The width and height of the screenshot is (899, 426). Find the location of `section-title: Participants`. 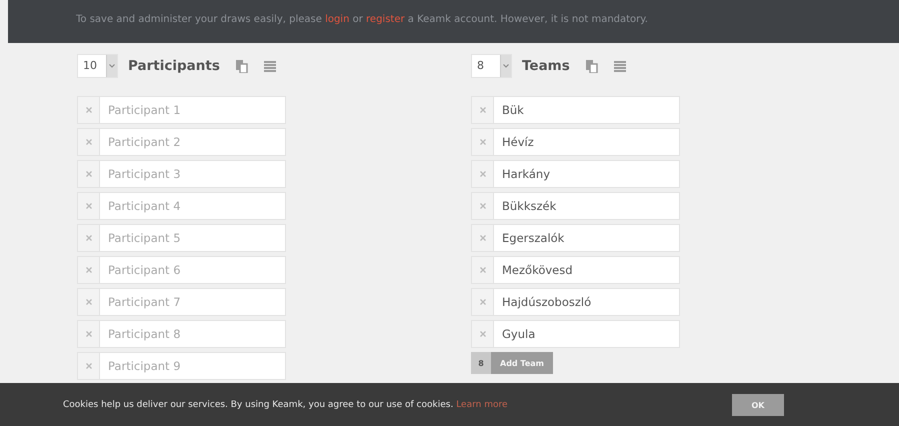

section-title: Participants is located at coordinates (174, 66).